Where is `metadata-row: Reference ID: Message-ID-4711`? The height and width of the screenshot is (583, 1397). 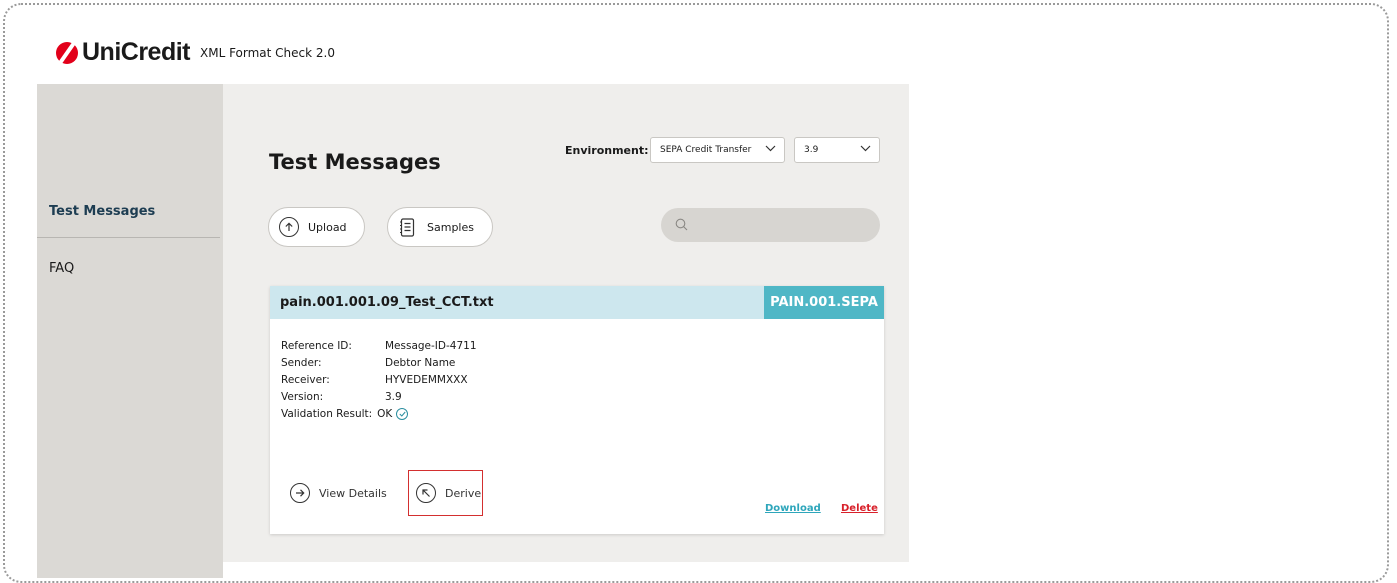 metadata-row: Reference ID: Message-ID-4711 is located at coordinates (379, 345).